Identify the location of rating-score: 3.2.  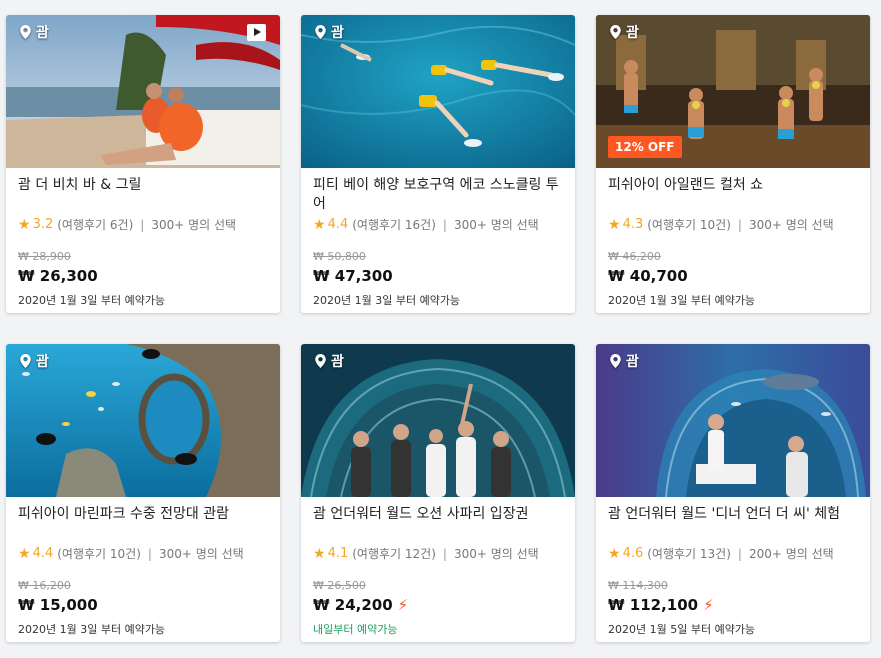
(43, 224).